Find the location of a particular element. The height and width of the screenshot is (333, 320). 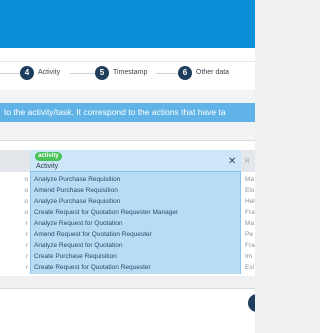

sub-header is located at coordinates (127, 55).